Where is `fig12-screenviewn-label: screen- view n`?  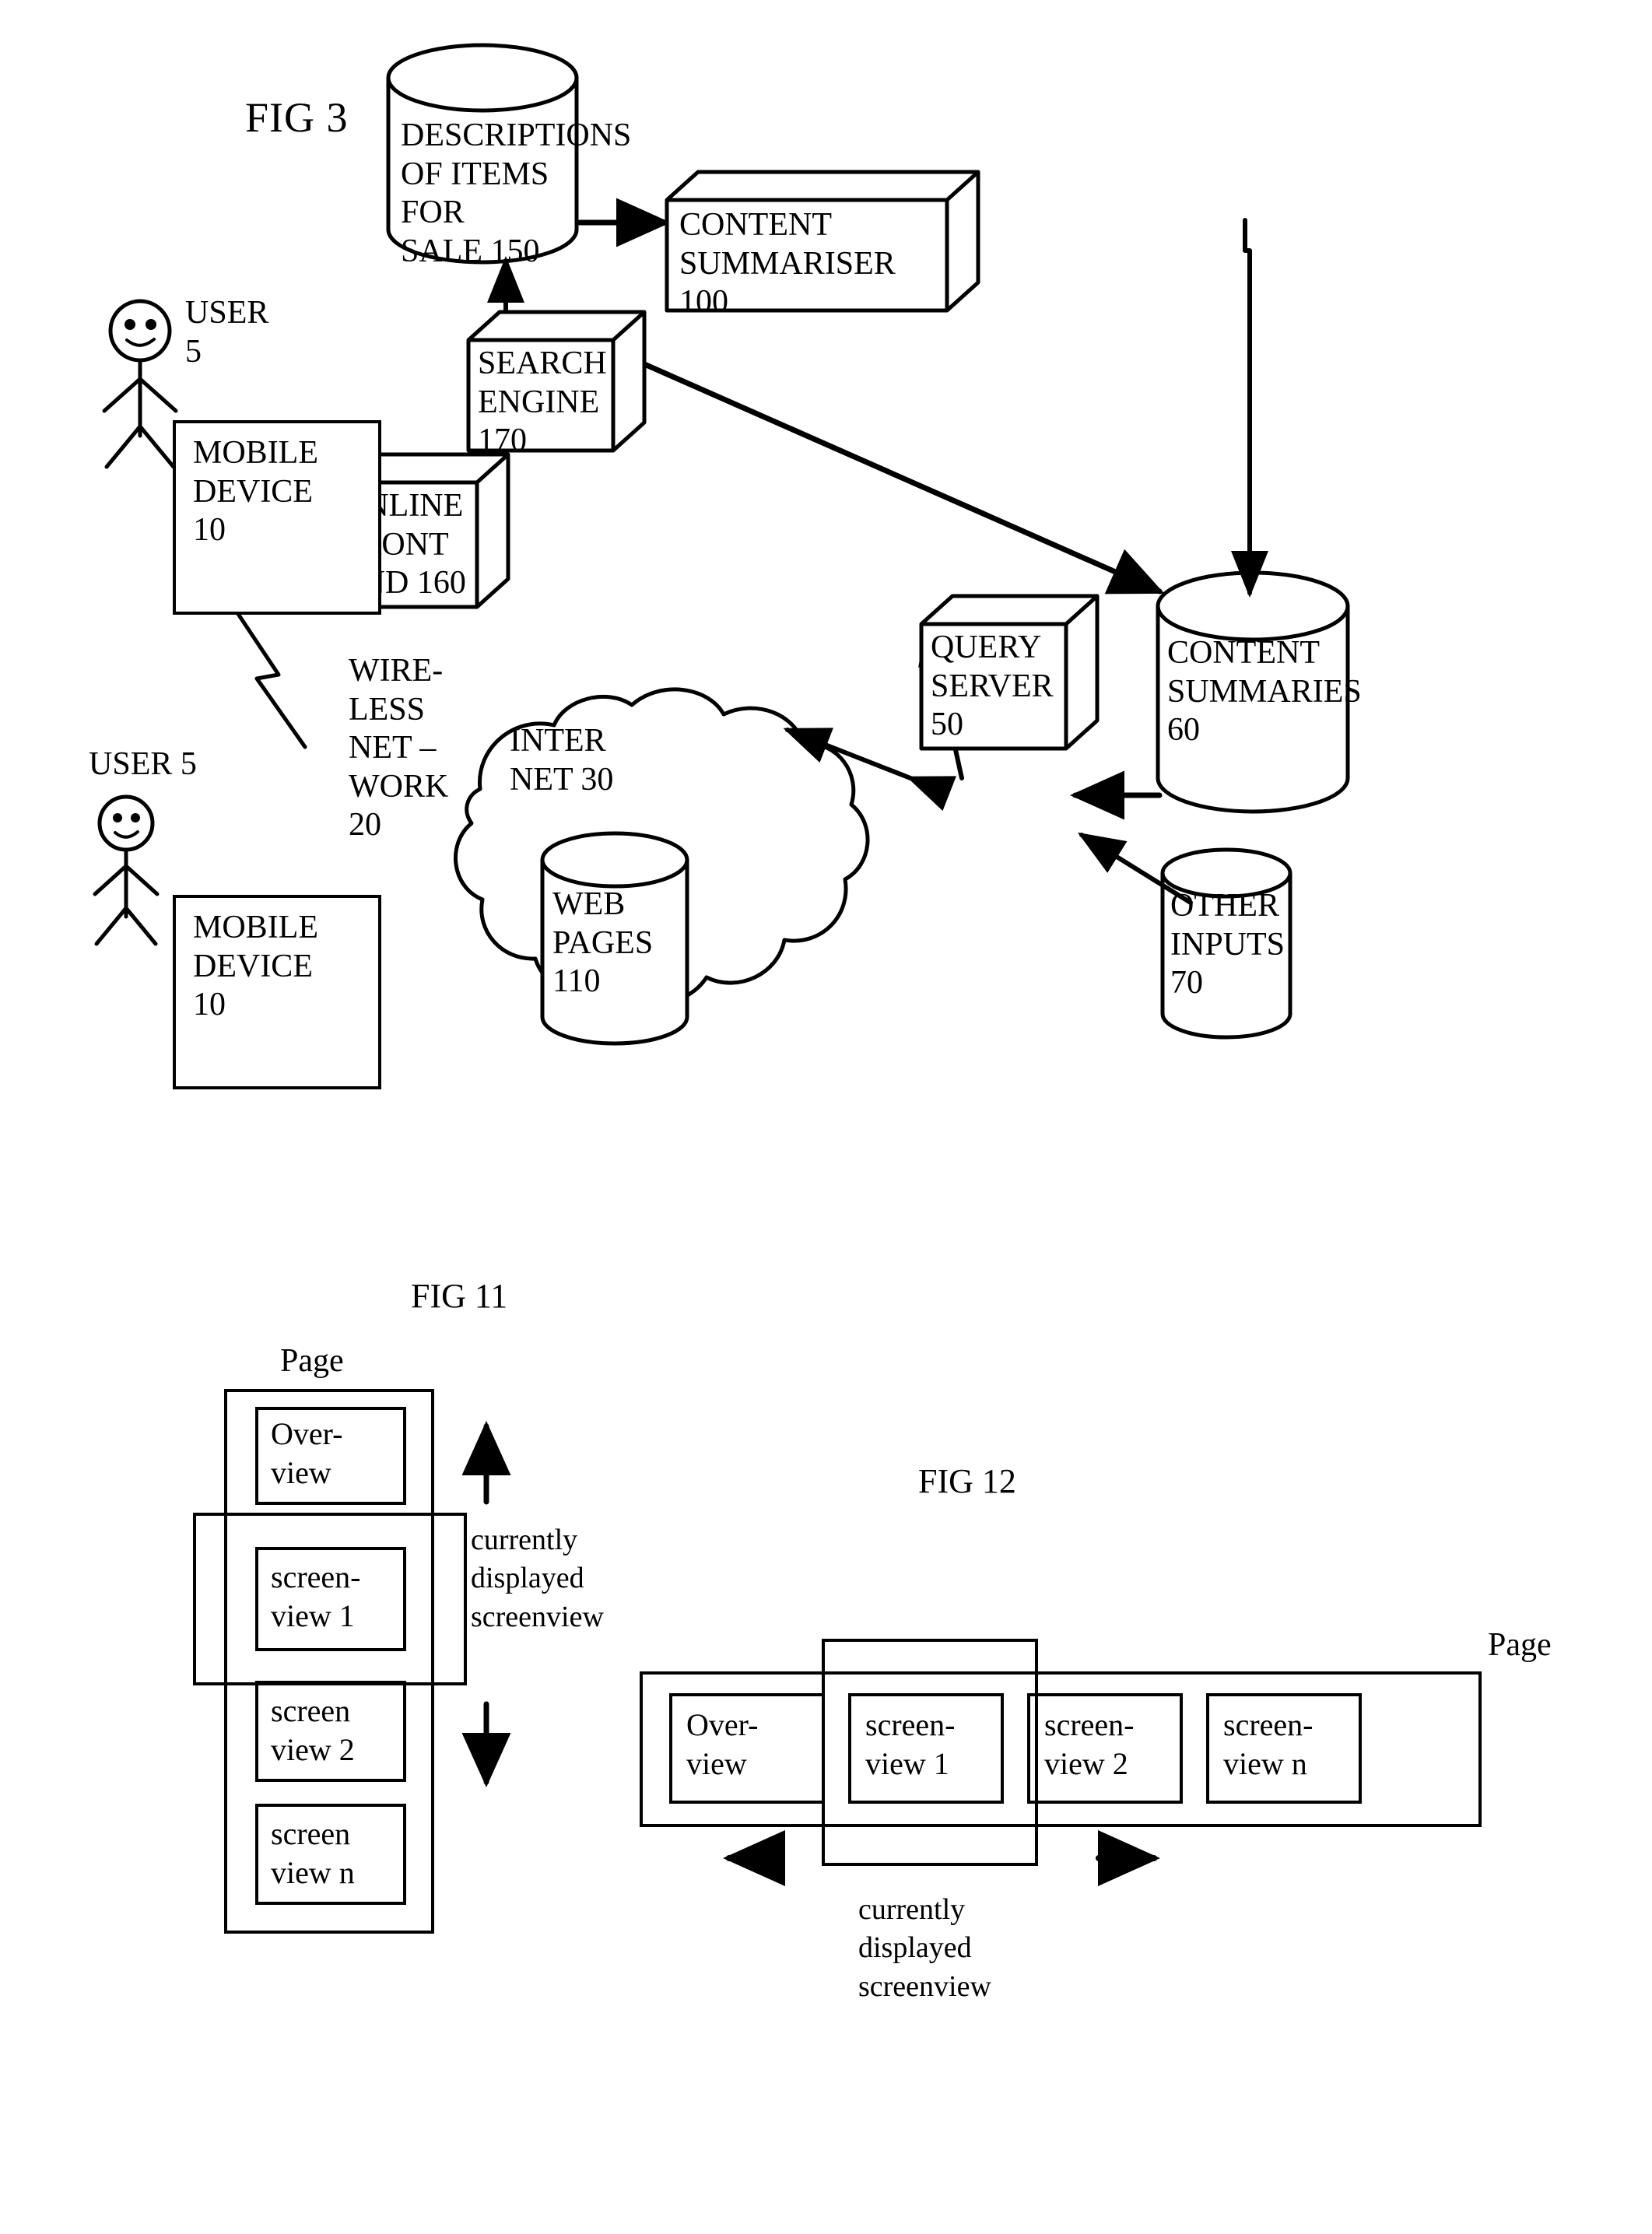
fig12-screenviewn-label: screen- view n is located at coordinates (1268, 1744).